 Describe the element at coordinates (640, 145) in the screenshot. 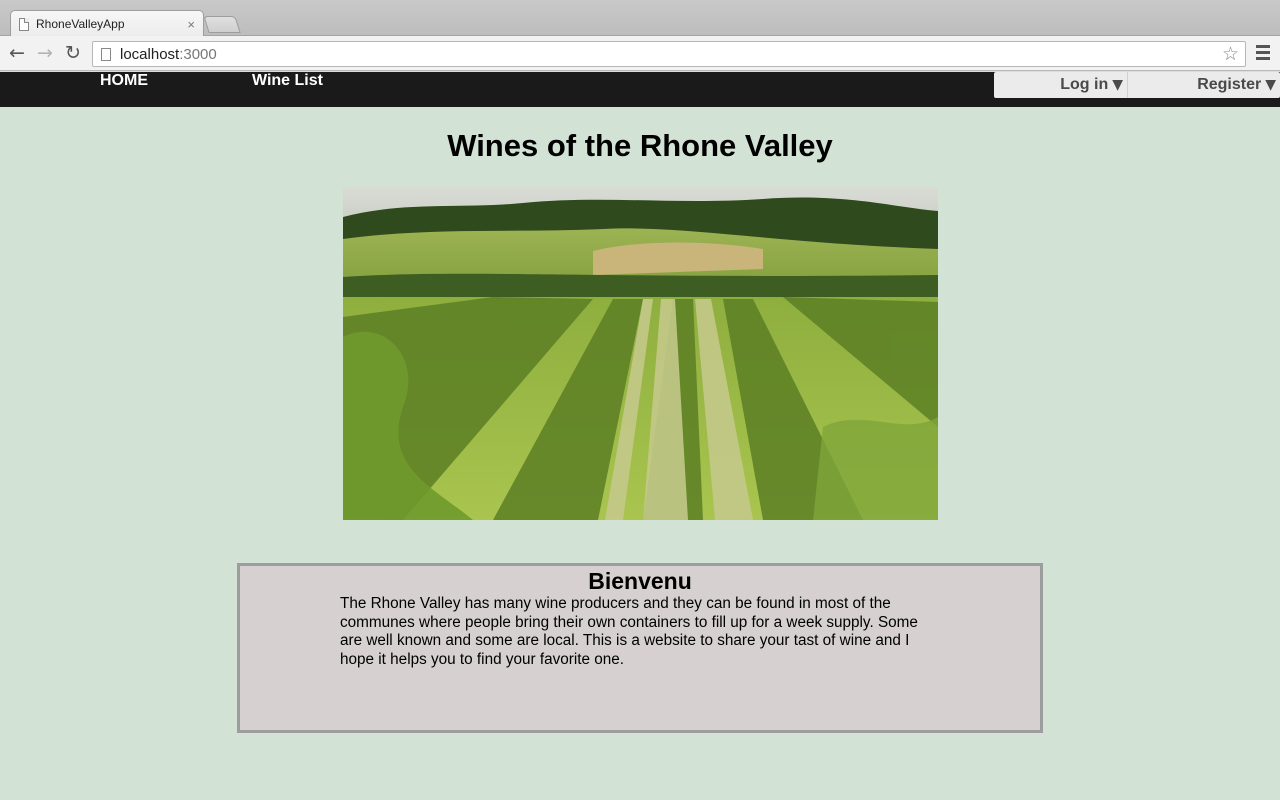

I see `page-title: Wines of the Rhone Valley` at that location.